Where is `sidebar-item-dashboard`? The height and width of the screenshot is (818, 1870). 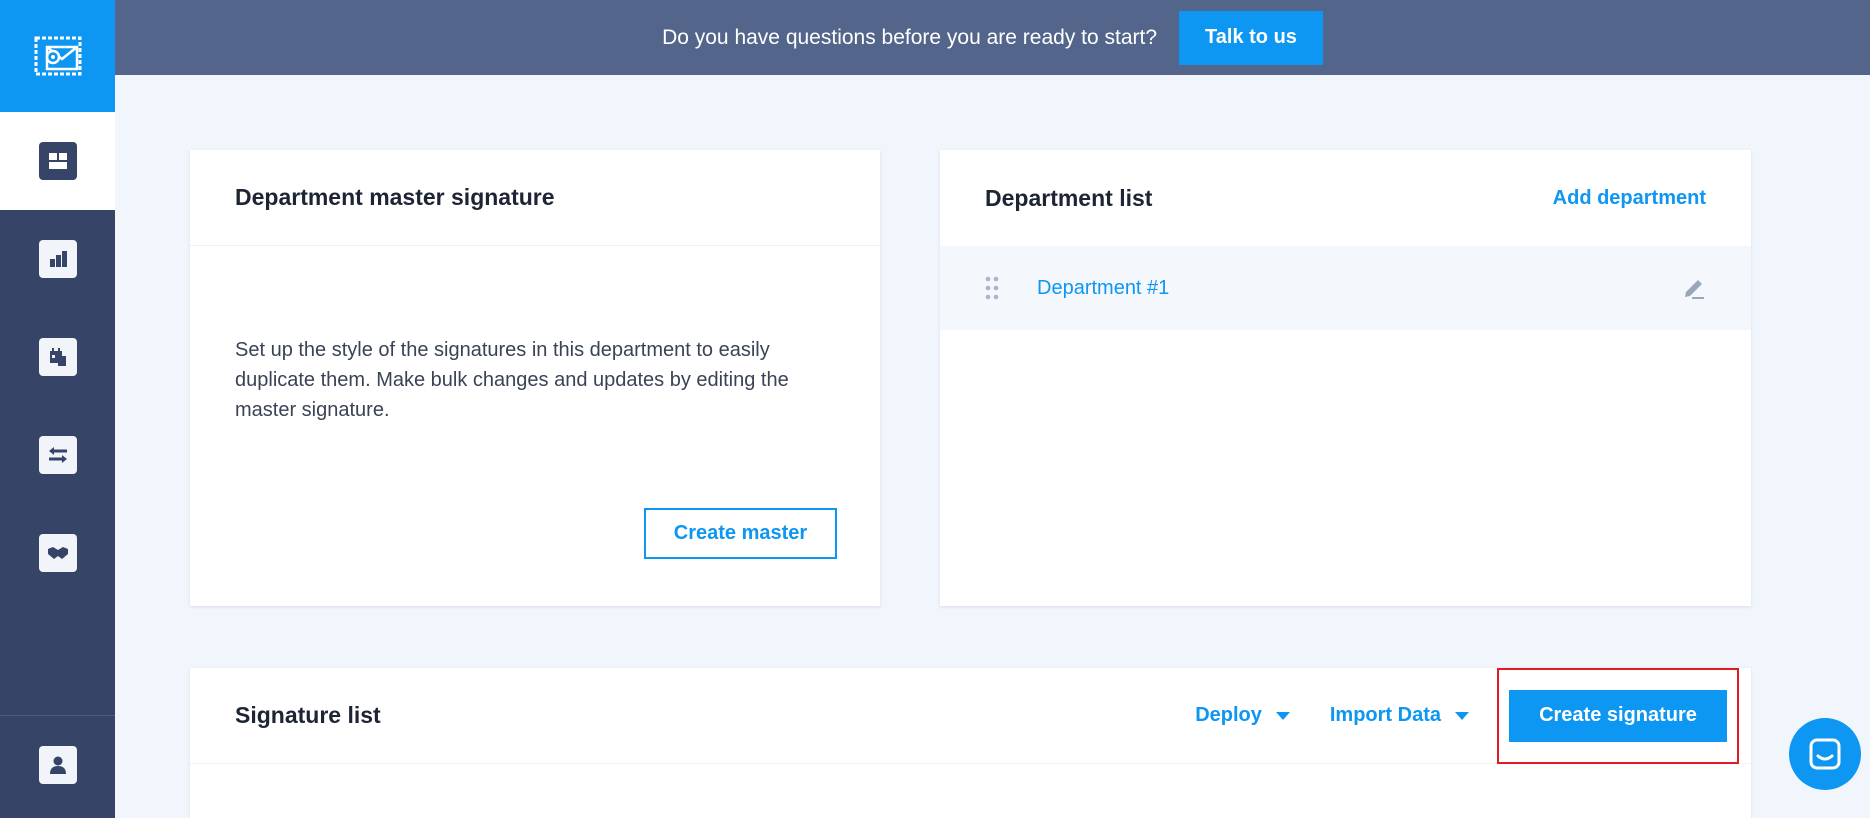
sidebar-item-dashboard is located at coordinates (57, 161).